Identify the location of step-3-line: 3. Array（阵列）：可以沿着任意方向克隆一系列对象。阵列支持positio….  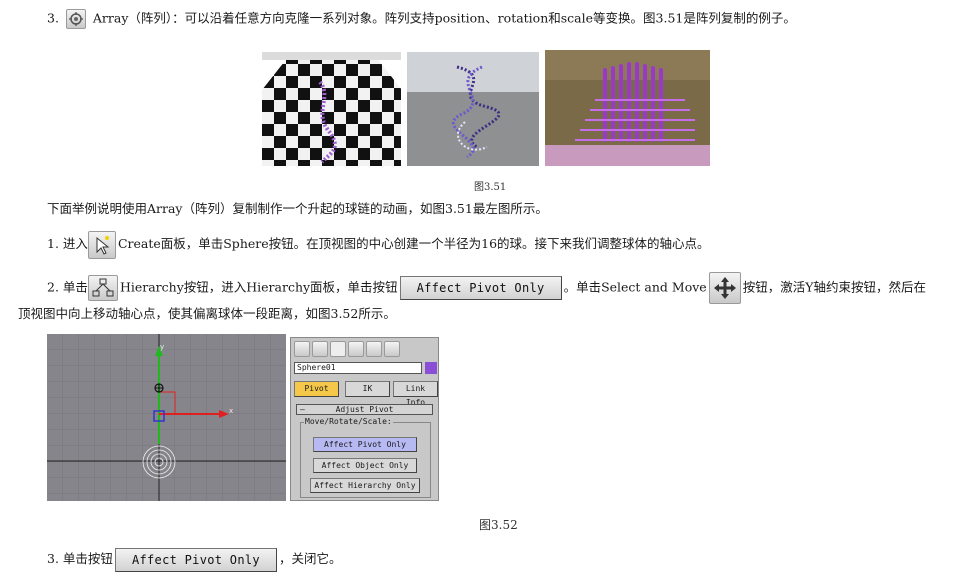
(421, 19).